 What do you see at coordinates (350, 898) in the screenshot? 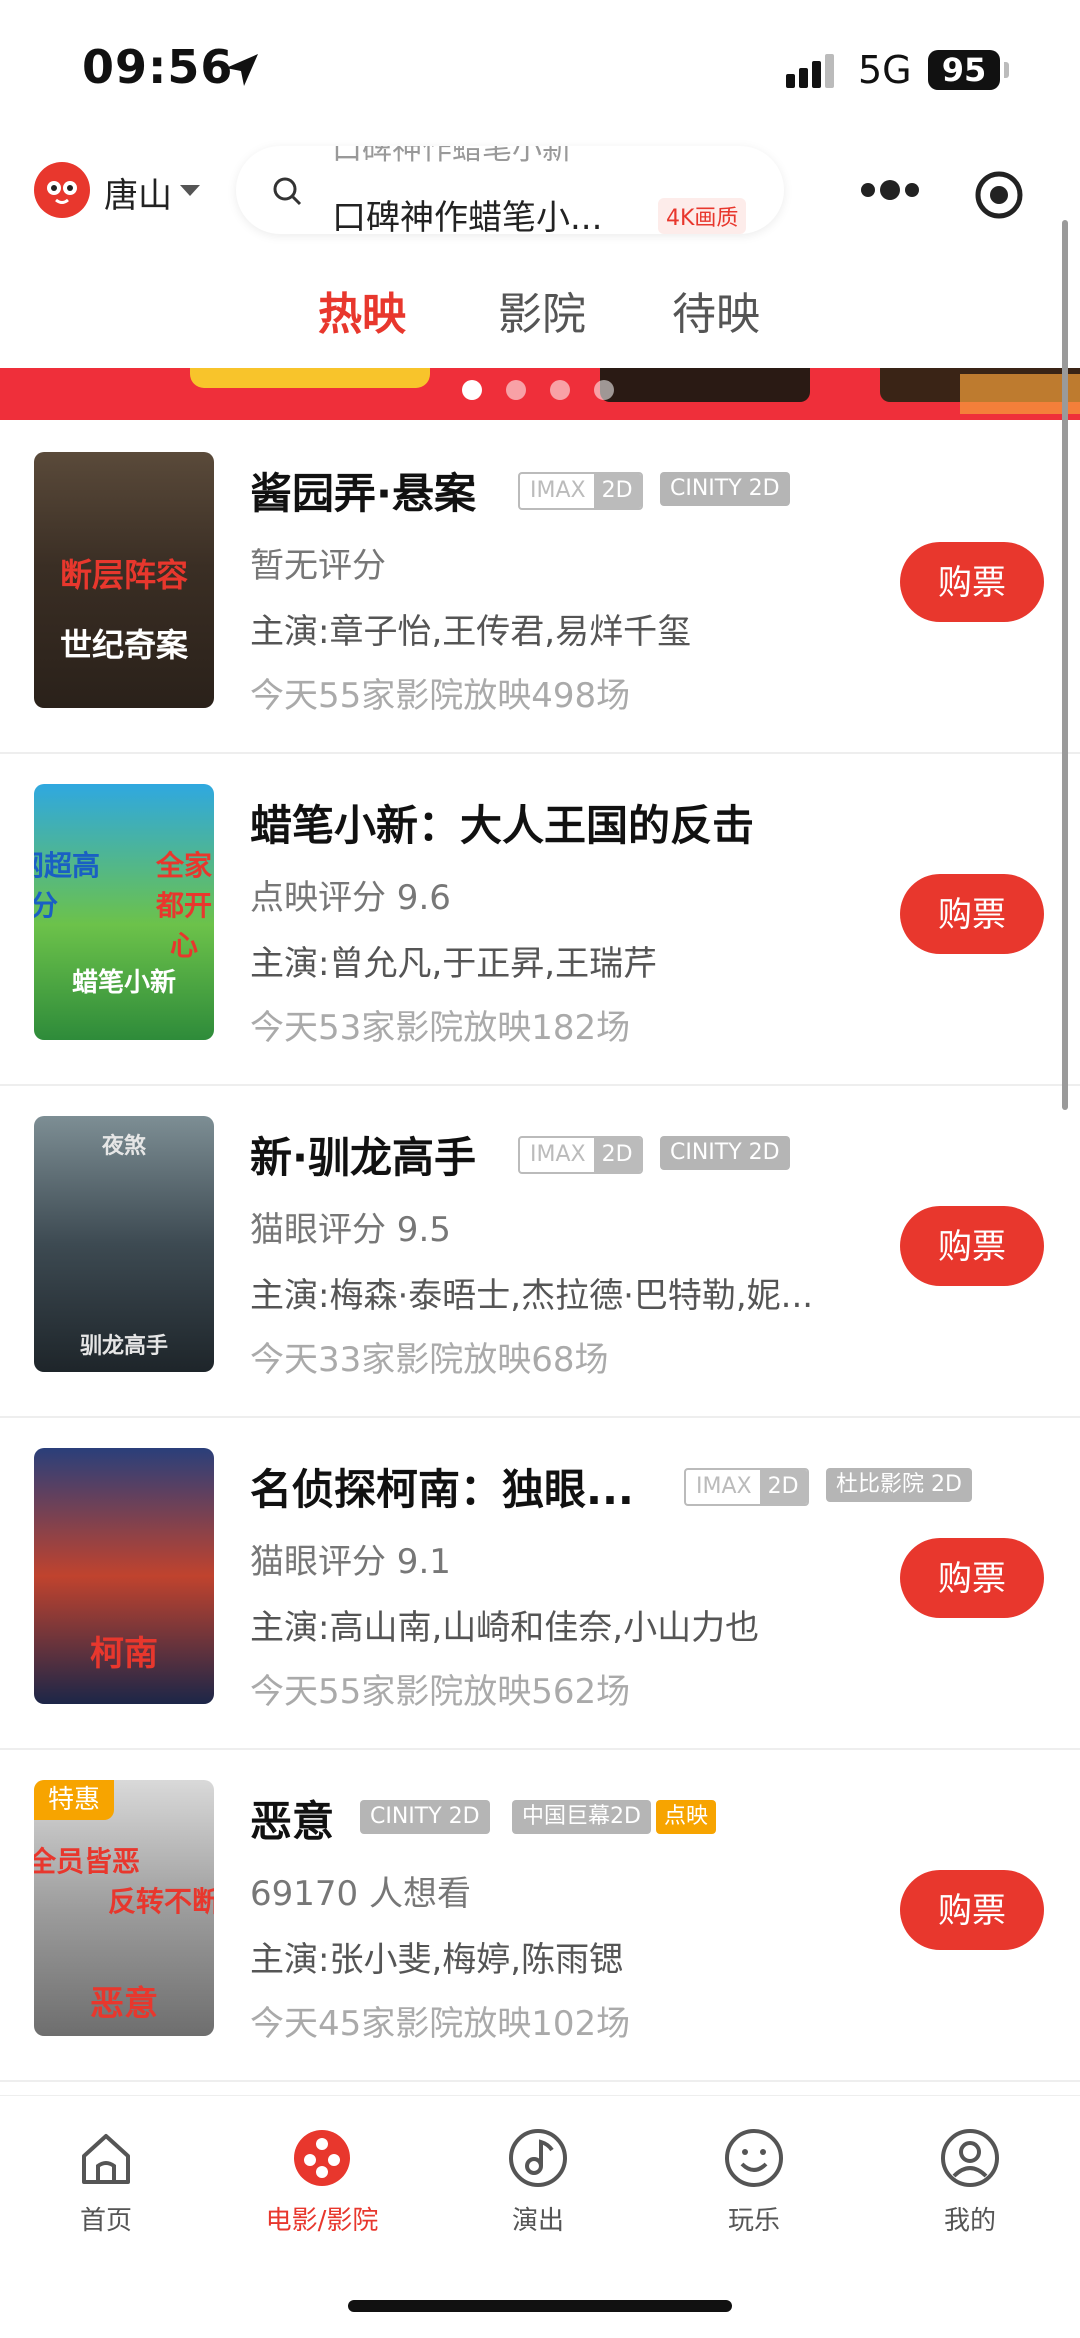
I see `movie-rating: 点映评分 9.6` at bounding box center [350, 898].